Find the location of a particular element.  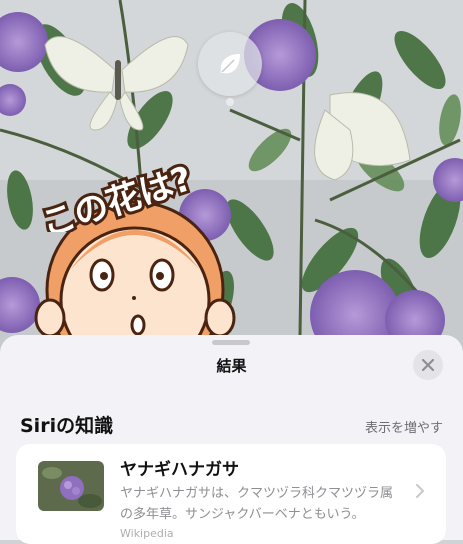

visual-lookup-badge is located at coordinates (230, 64).